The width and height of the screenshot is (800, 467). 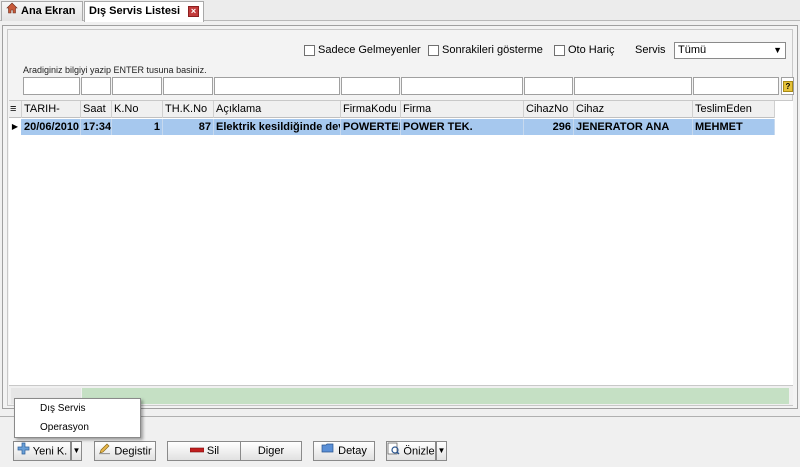 I want to click on yeni-dropdown-button: ▼, so click(x=76, y=451).